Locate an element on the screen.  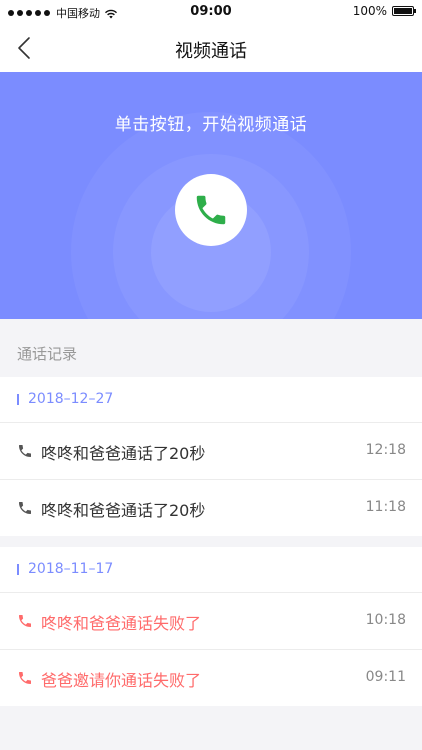
date-header: 2018–11–17 is located at coordinates (211, 570).